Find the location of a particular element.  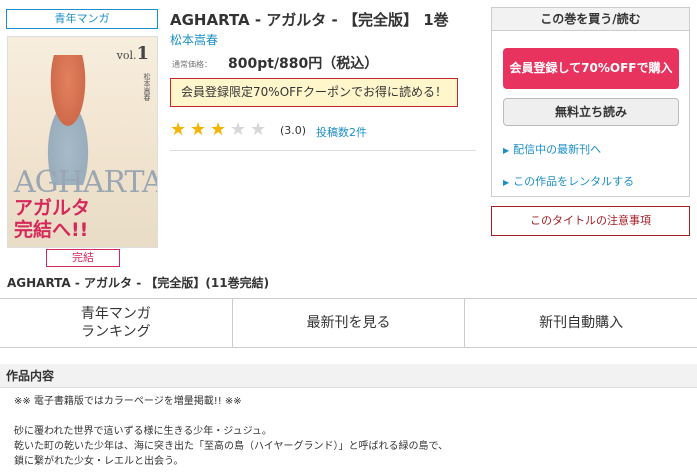

price-value: 800pt/880円（税込） is located at coordinates (303, 64).